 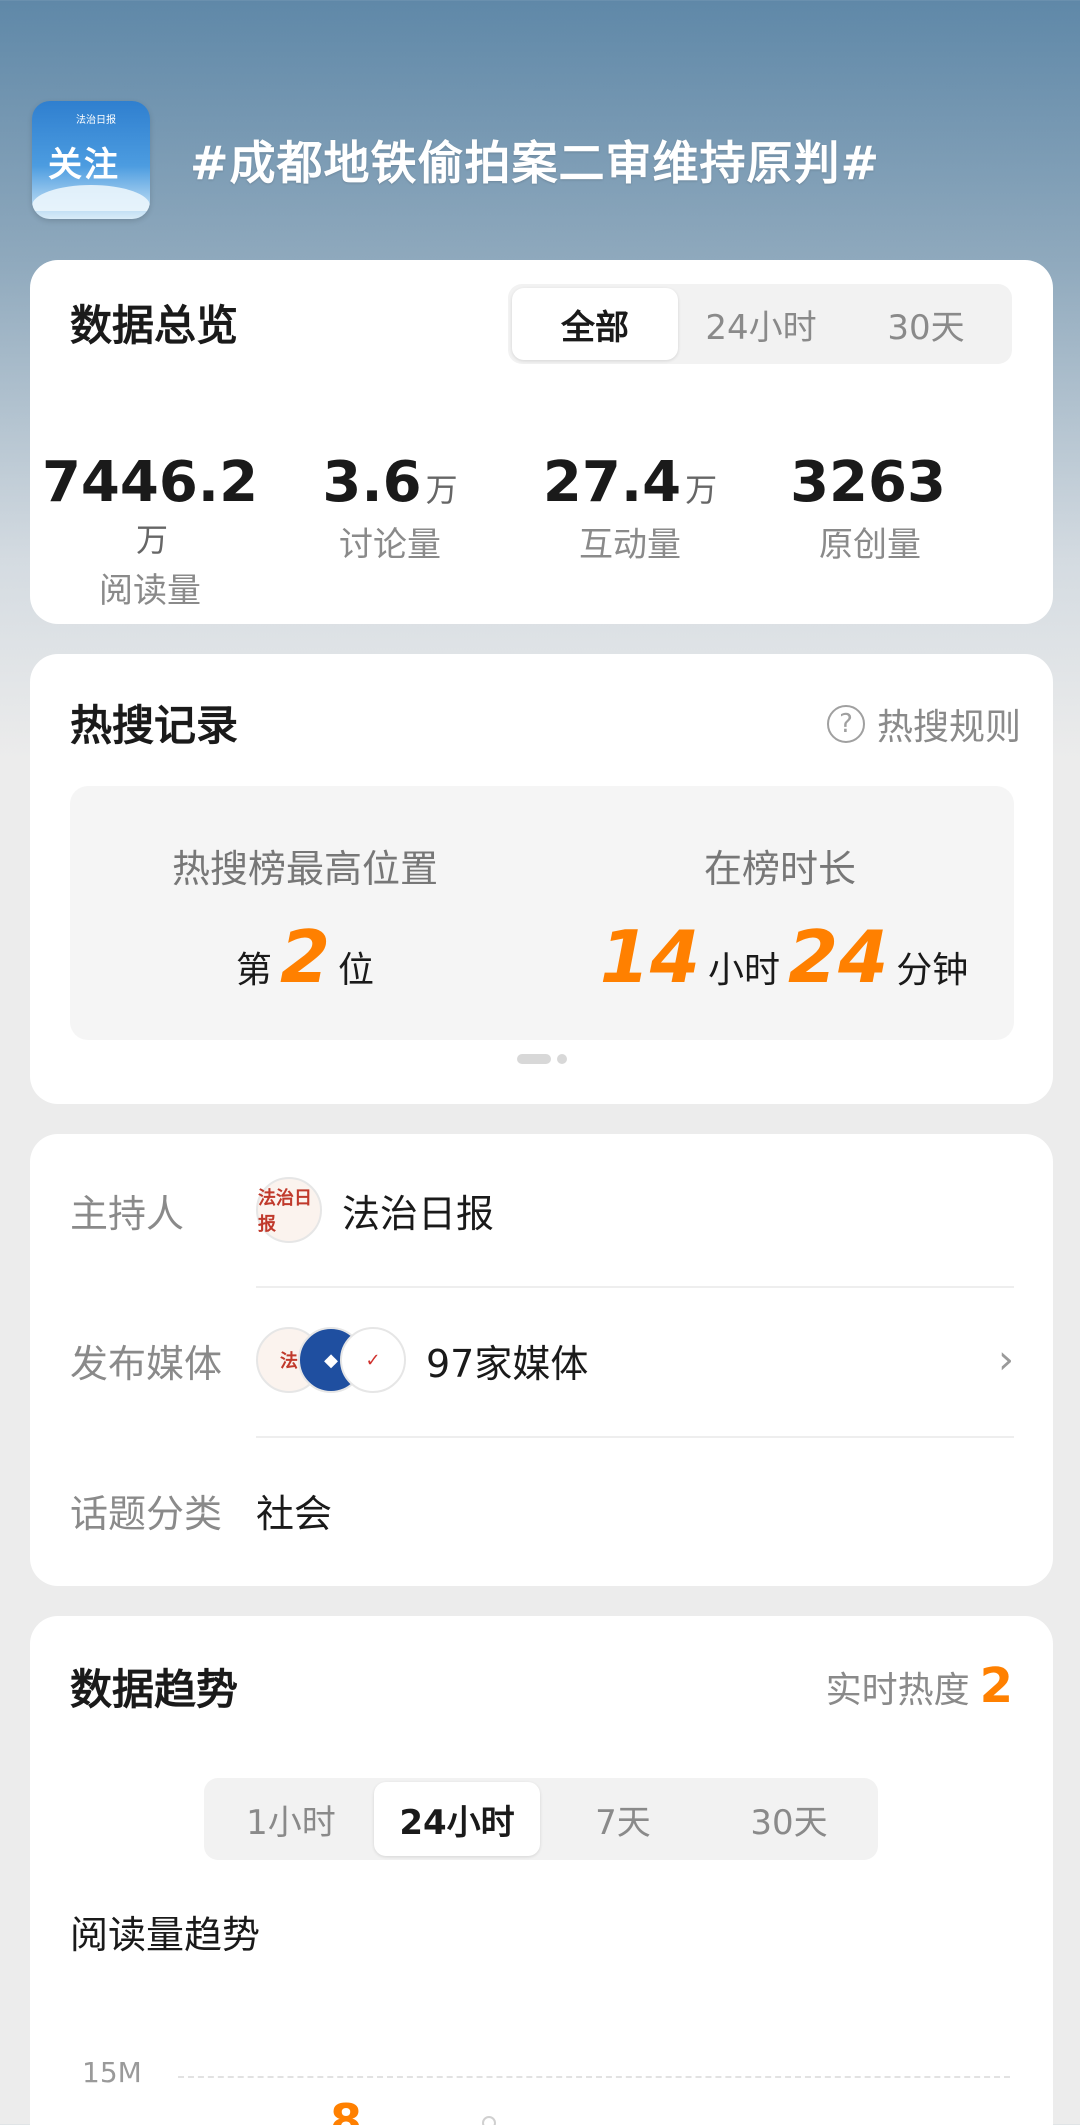 I want to click on highest-rank-block: 热搜榜最高位置 第 2 位, so click(x=305, y=918).